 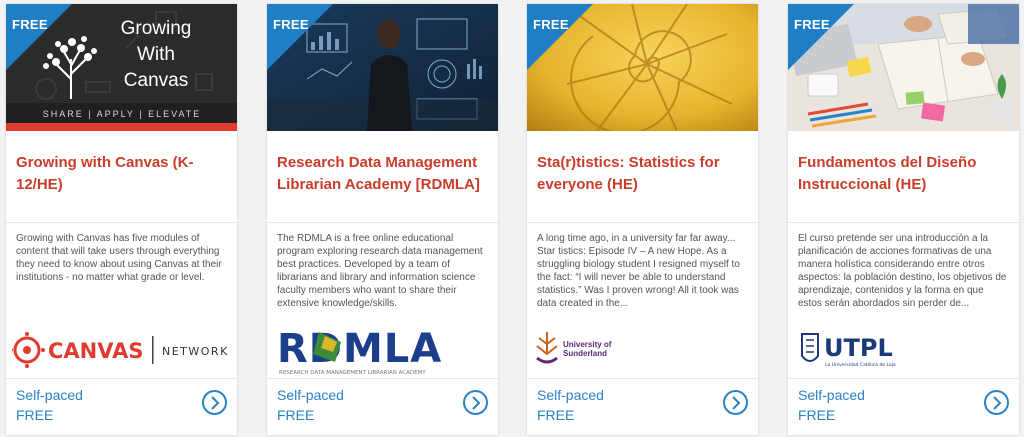 I want to click on rdmla-wordmark: RDMLA, so click(x=359, y=349).